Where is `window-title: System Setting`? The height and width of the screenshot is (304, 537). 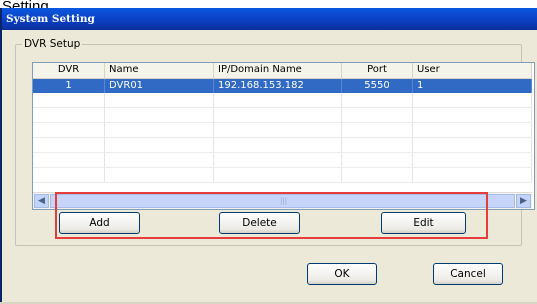 window-title: System Setting is located at coordinates (50, 19).